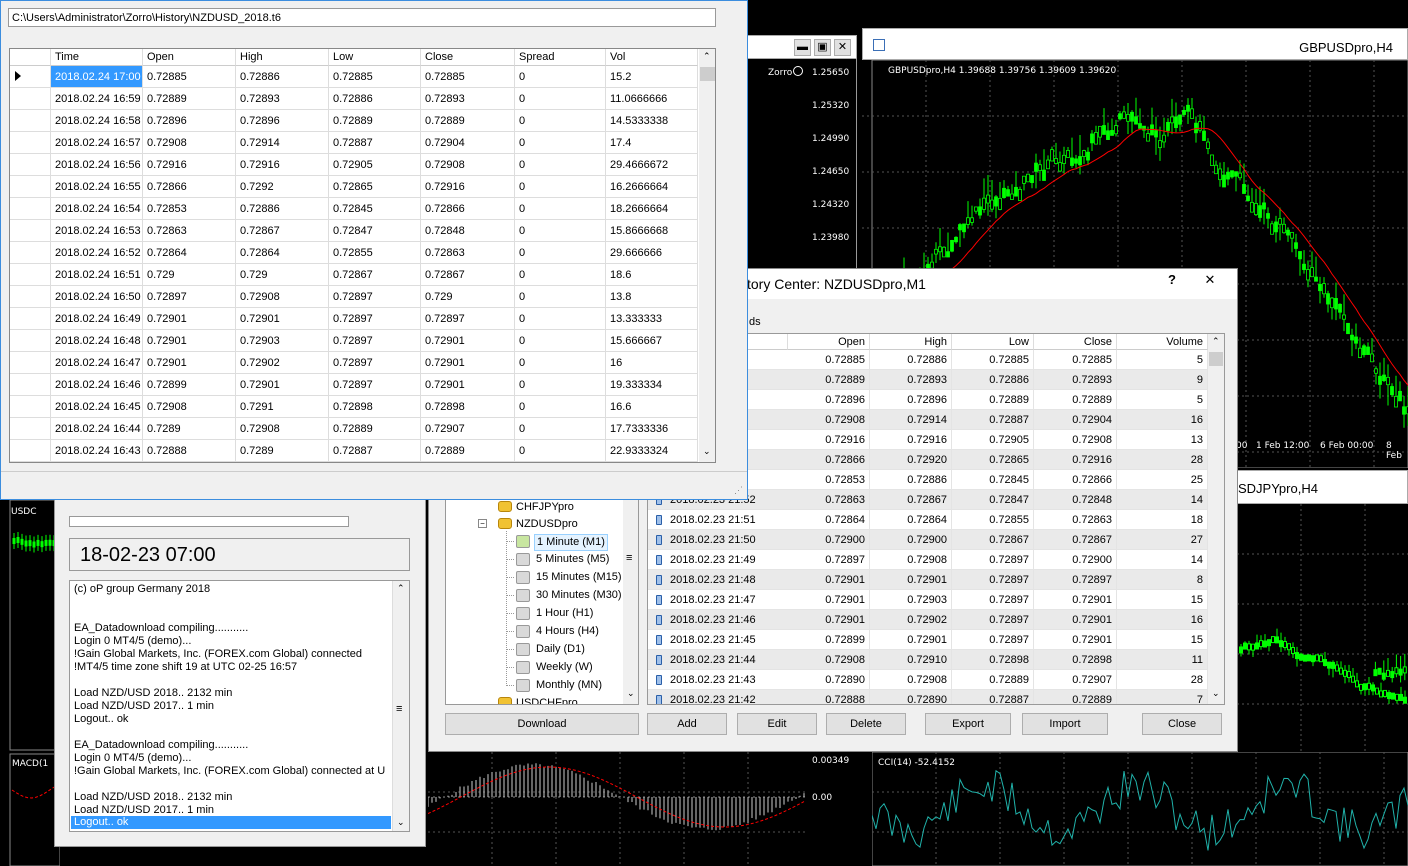  I want to click on grid-cell: 0.72848, so click(468, 231).